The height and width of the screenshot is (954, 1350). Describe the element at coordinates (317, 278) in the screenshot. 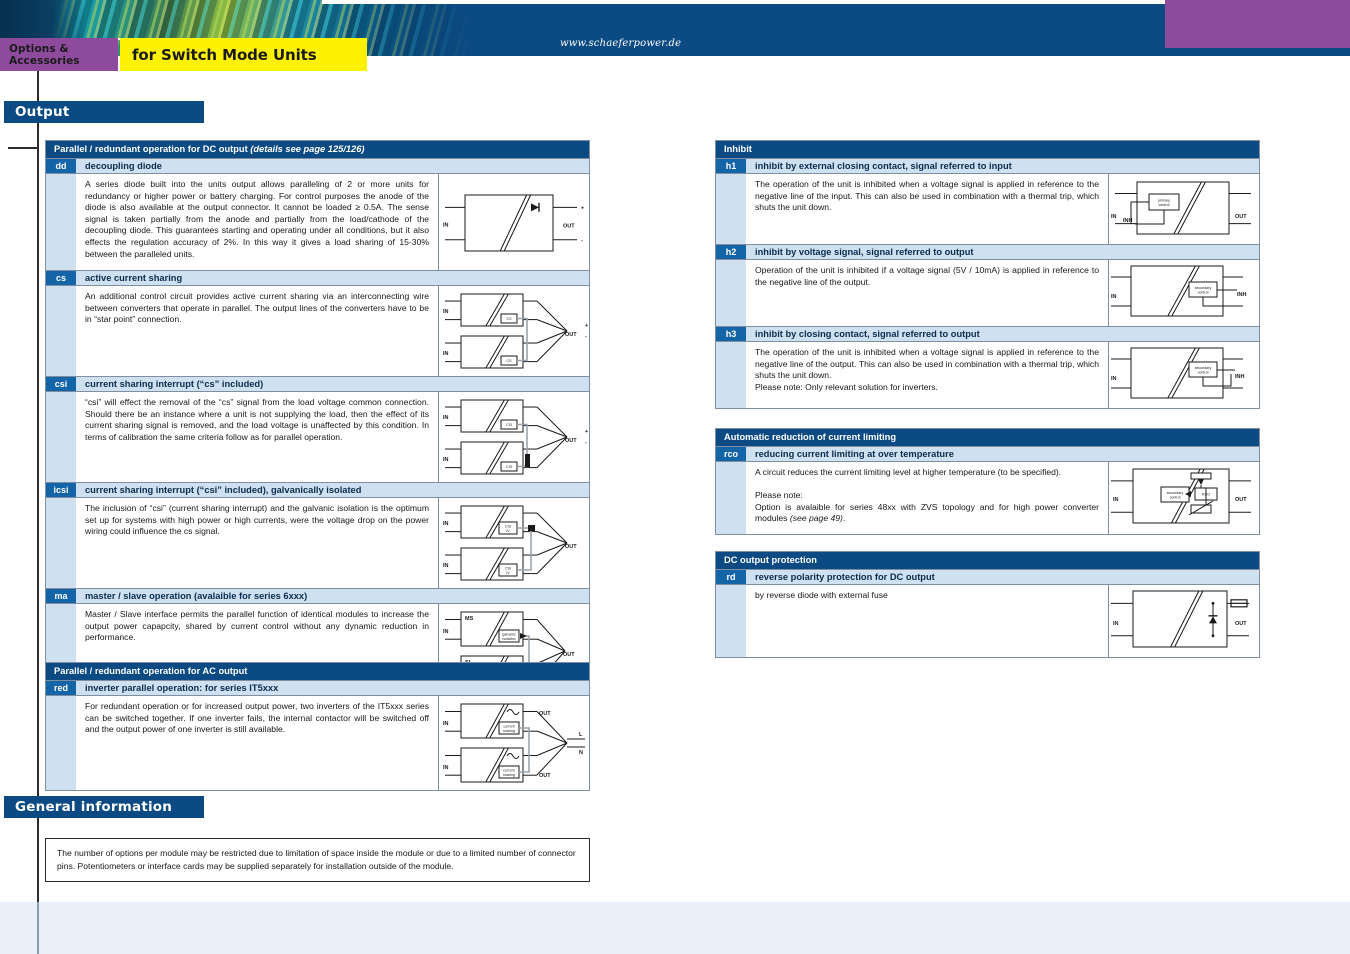

I see `option-header-row: cs active current sharing` at that location.